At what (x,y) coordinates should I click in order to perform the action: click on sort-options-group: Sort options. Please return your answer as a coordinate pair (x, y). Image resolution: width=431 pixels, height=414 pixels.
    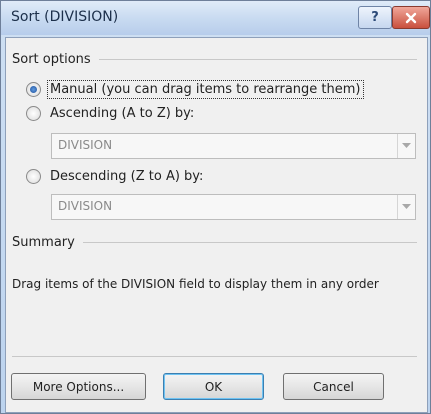
    Looking at the image, I should click on (214, 59).